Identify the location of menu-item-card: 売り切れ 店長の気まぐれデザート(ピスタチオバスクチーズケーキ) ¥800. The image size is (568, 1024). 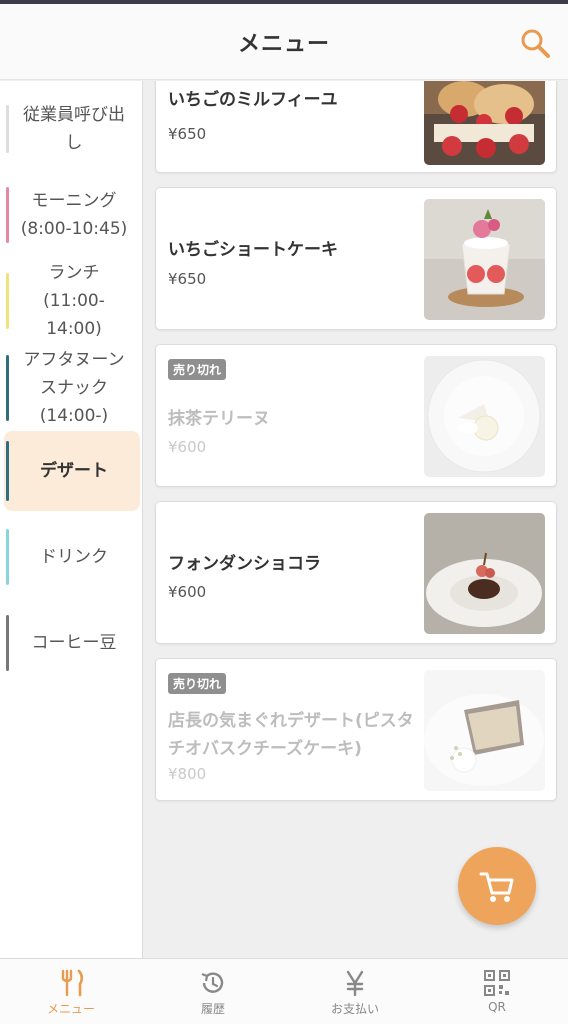
(356, 729).